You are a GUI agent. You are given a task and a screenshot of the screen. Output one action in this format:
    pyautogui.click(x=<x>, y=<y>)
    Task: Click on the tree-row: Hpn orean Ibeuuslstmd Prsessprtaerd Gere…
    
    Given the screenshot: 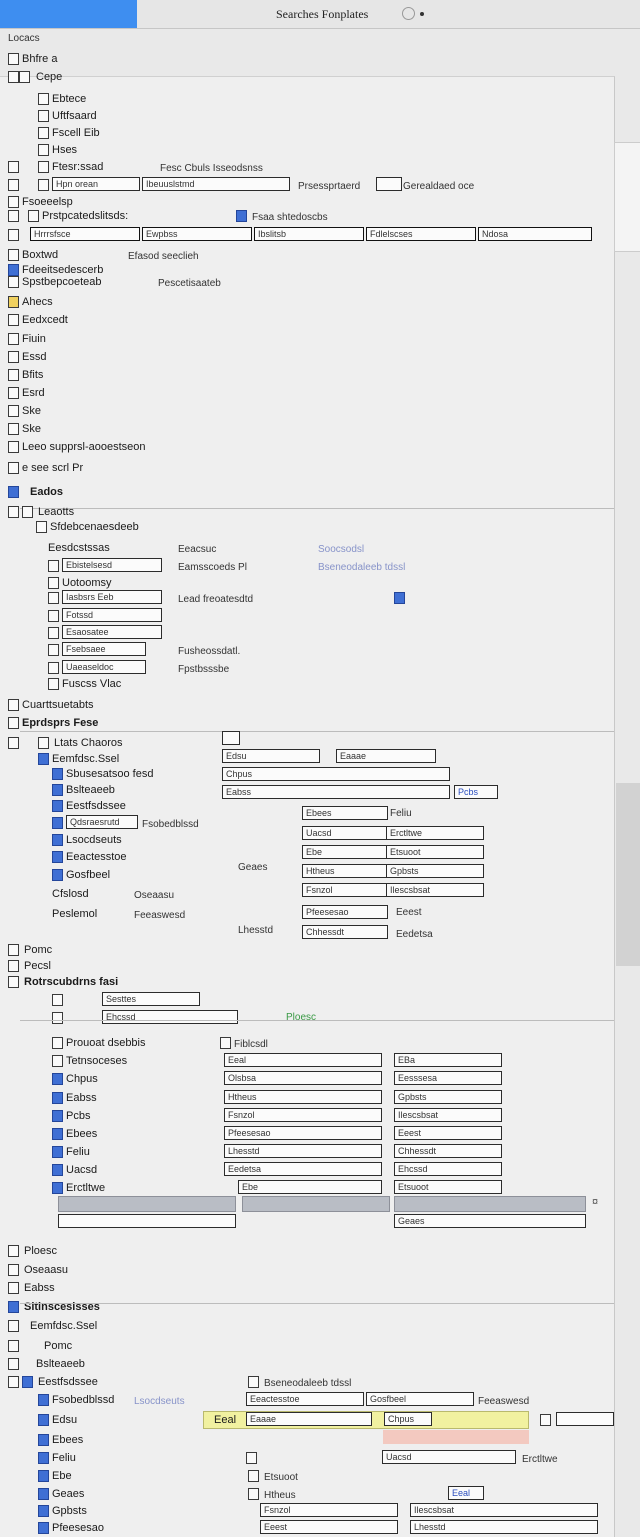 What is the action you would take?
    pyautogui.click(x=308, y=185)
    